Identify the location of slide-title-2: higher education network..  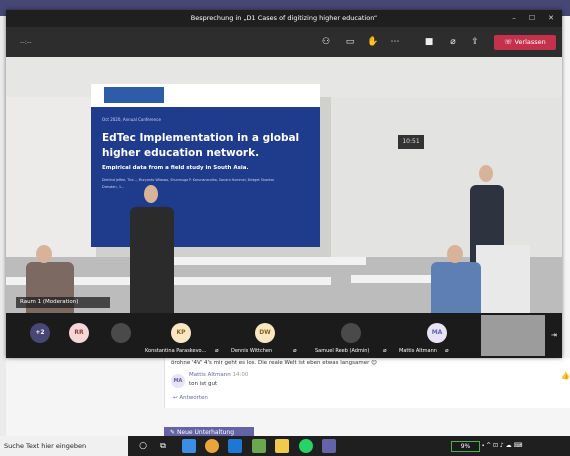
(181, 153).